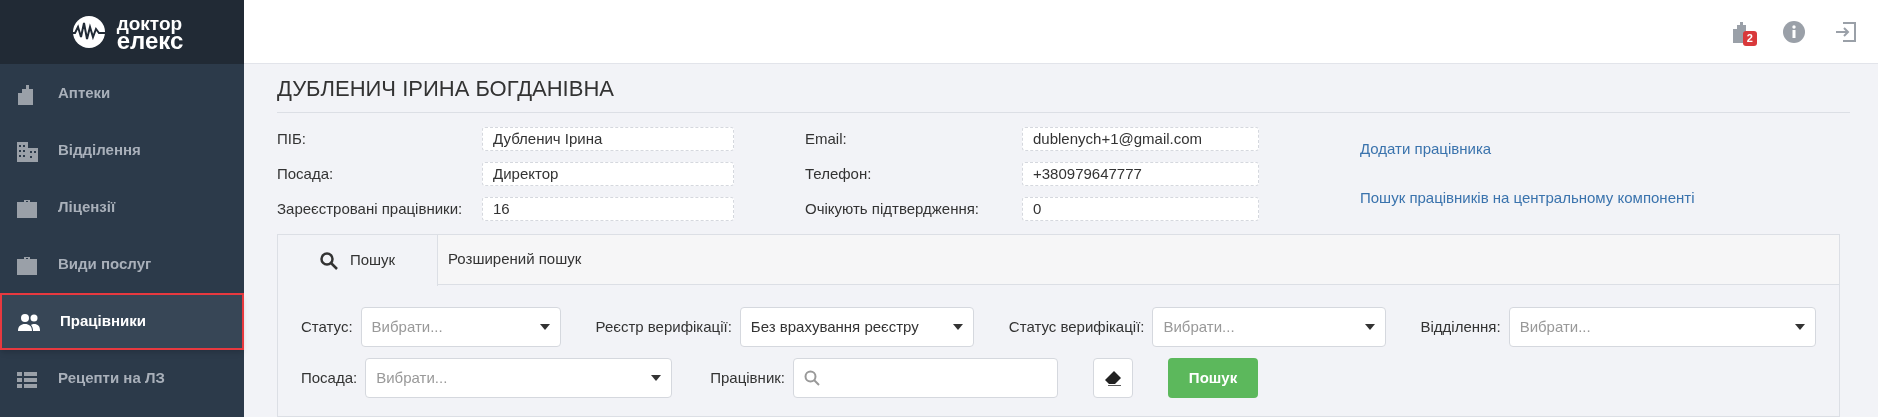 This screenshot has width=1878, height=417. What do you see at coordinates (663, 326) in the screenshot?
I see `filter-label: Реєстр верифікації:` at bounding box center [663, 326].